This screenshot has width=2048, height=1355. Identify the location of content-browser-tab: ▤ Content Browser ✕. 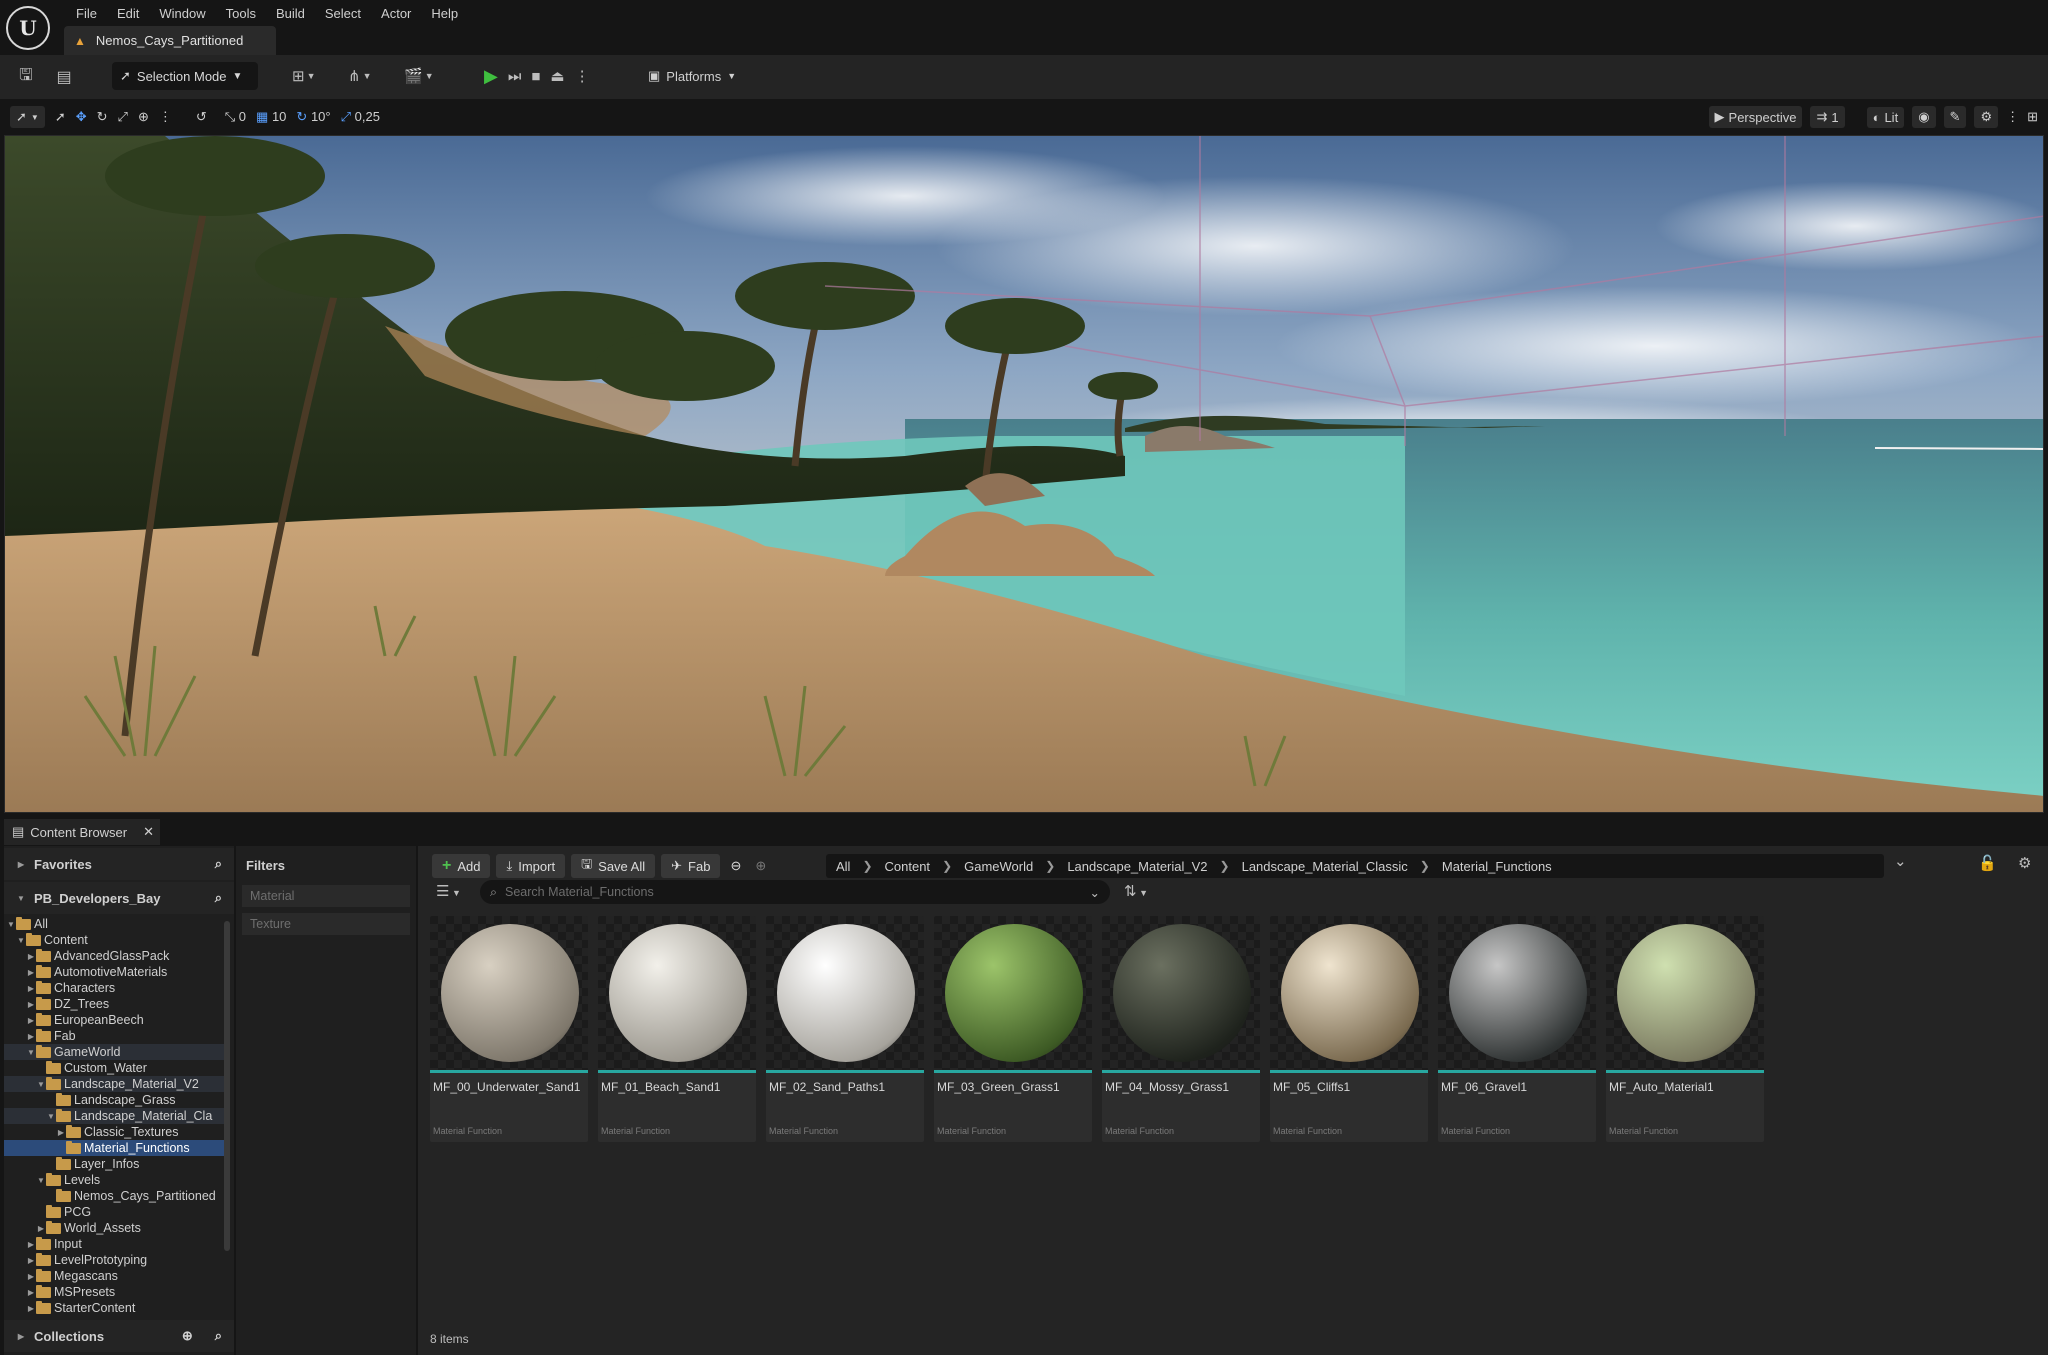
(82, 832).